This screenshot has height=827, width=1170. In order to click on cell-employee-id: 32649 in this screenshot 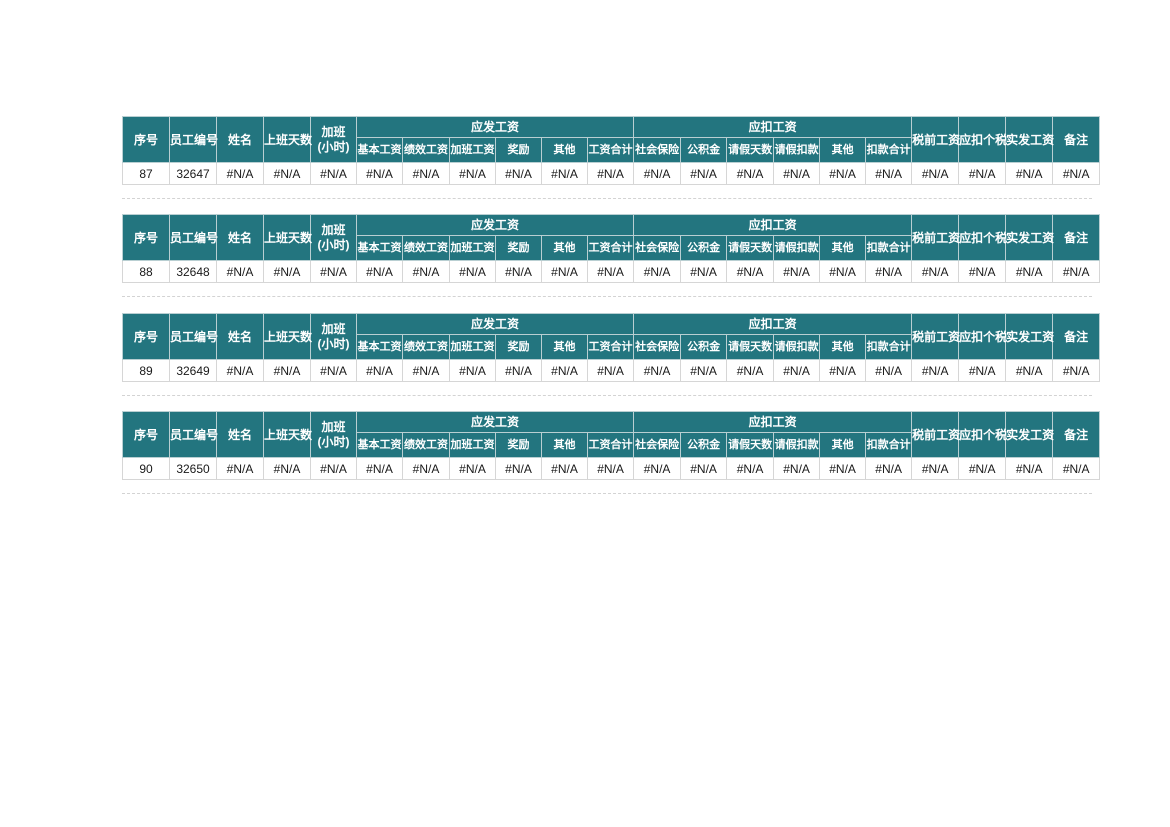, I will do `click(193, 370)`.